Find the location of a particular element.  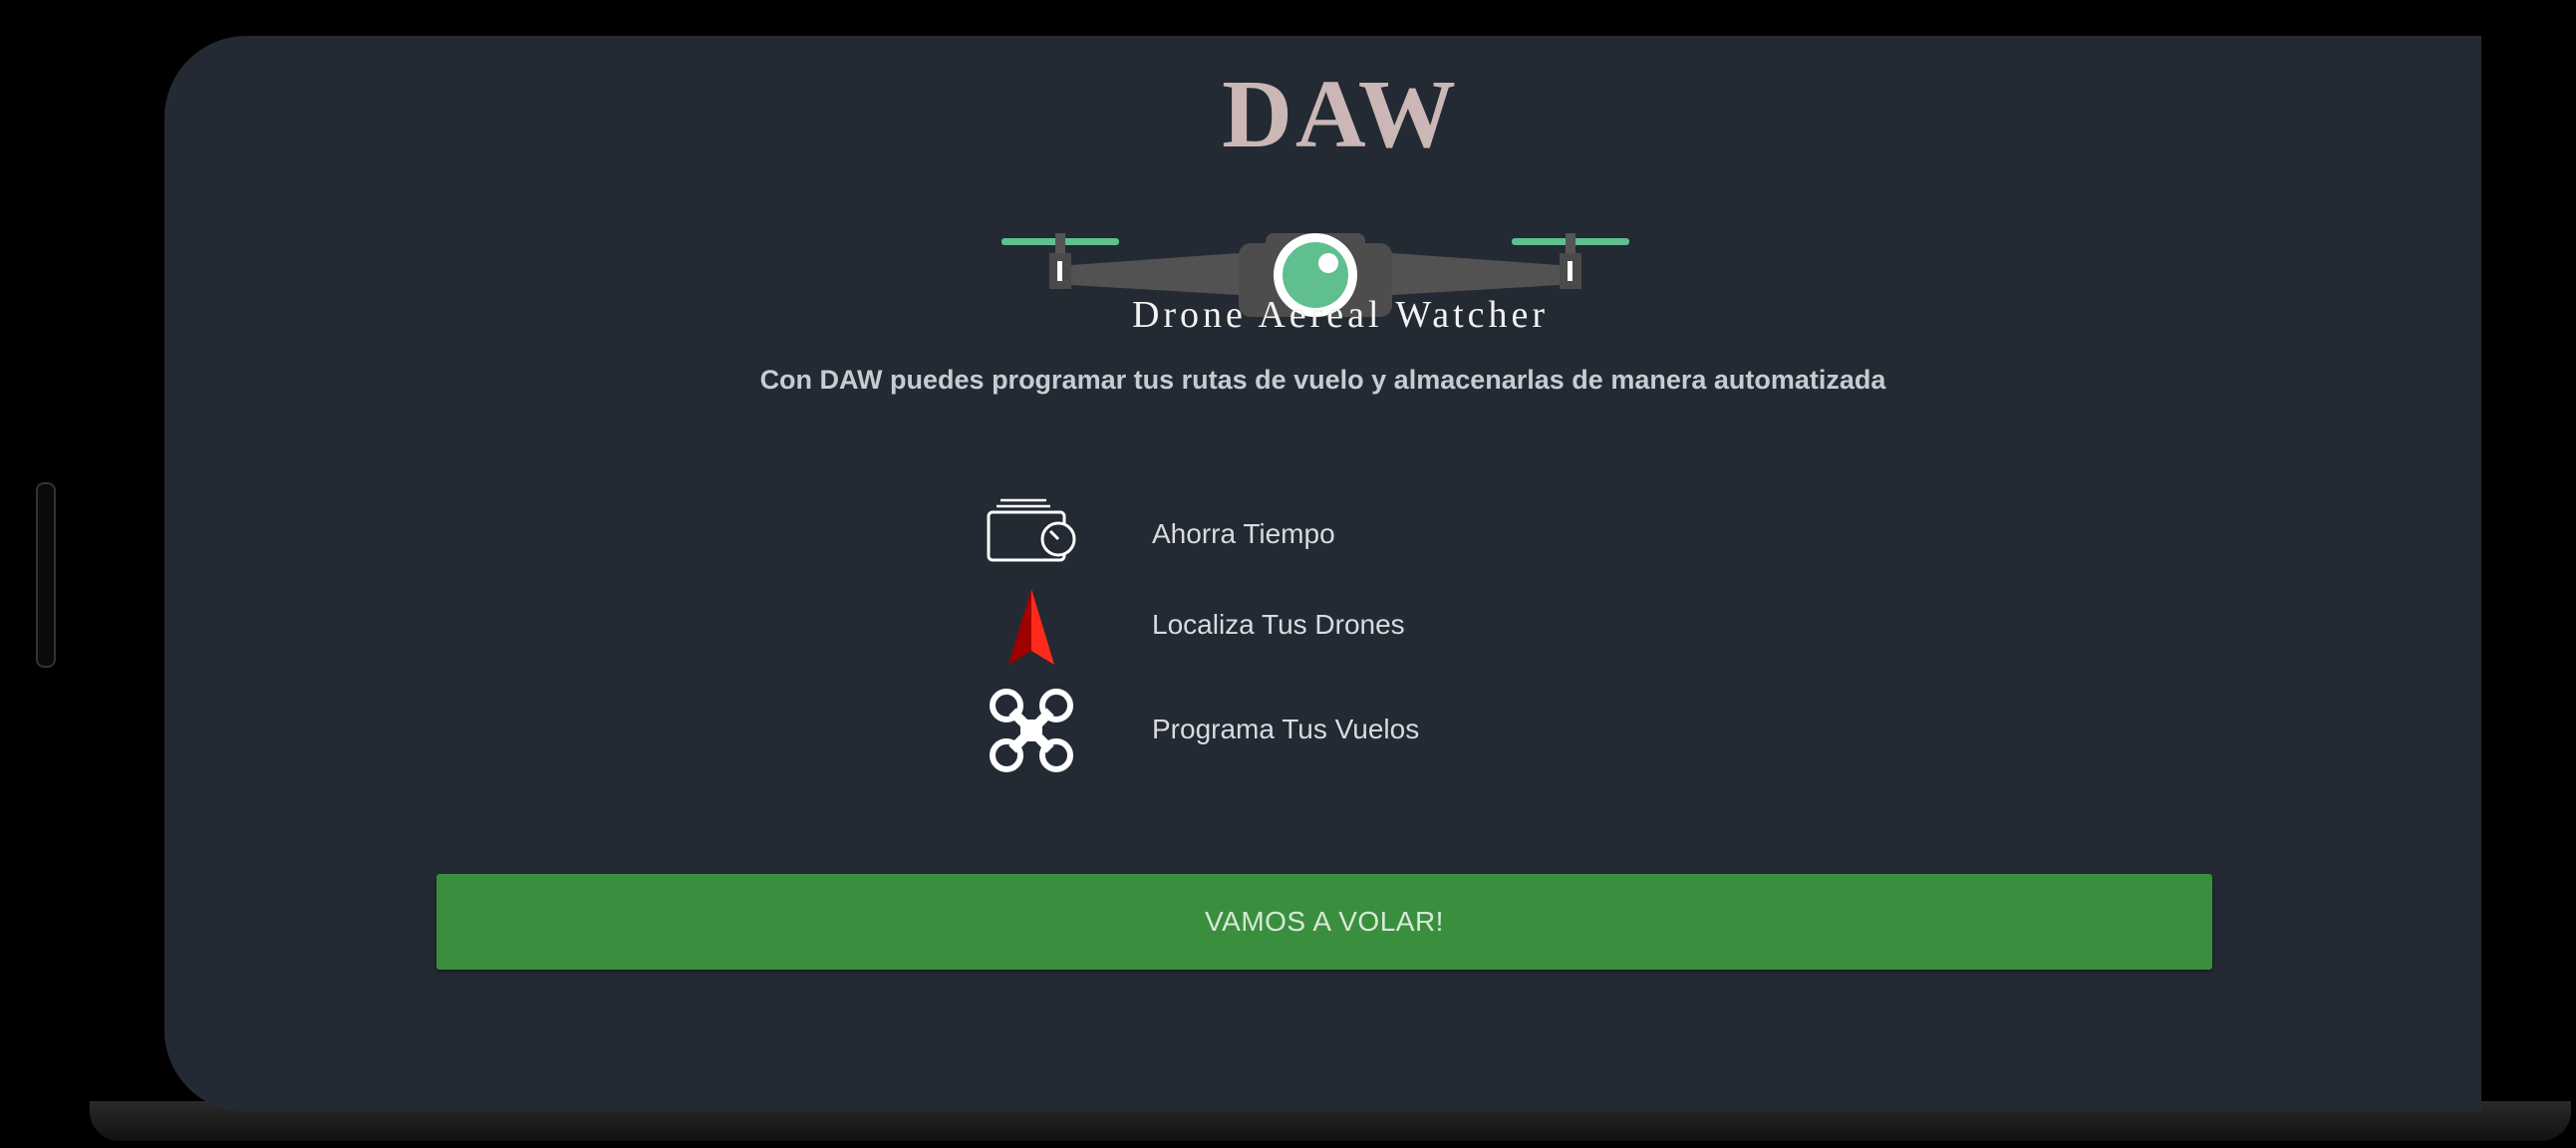

red-arrow-locator-icon is located at coordinates (1031, 627).